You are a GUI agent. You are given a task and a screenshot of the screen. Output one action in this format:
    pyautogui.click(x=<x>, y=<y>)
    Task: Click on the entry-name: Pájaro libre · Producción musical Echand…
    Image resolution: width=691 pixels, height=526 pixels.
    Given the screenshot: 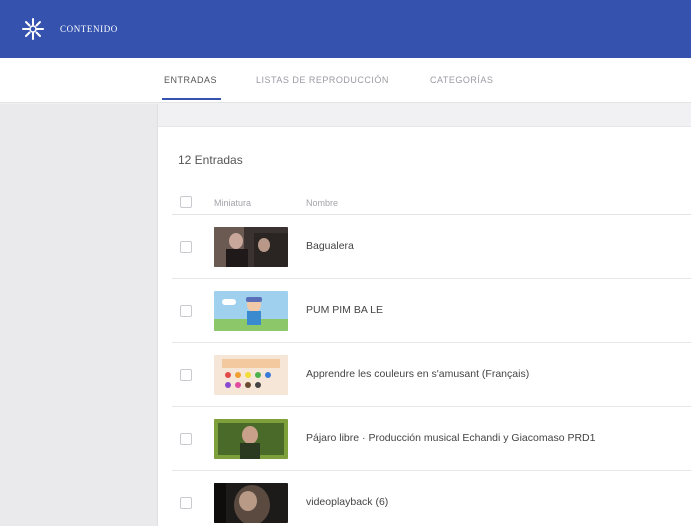 What is the action you would take?
    pyautogui.click(x=450, y=438)
    